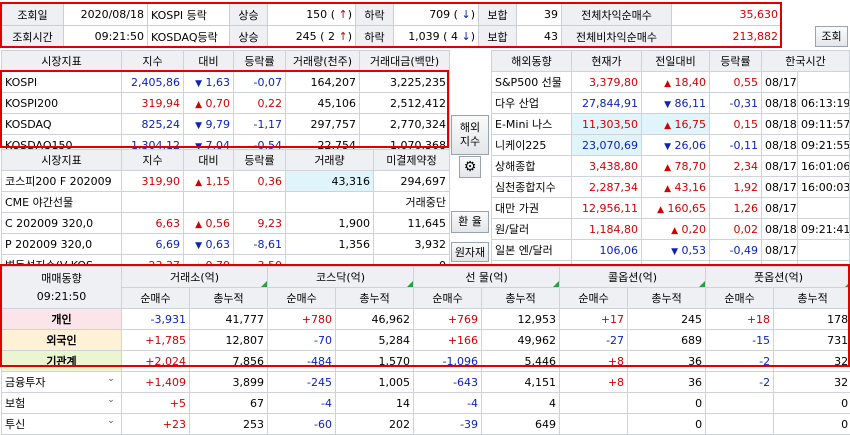  I want to click on total-value: 5,446, so click(521, 361).